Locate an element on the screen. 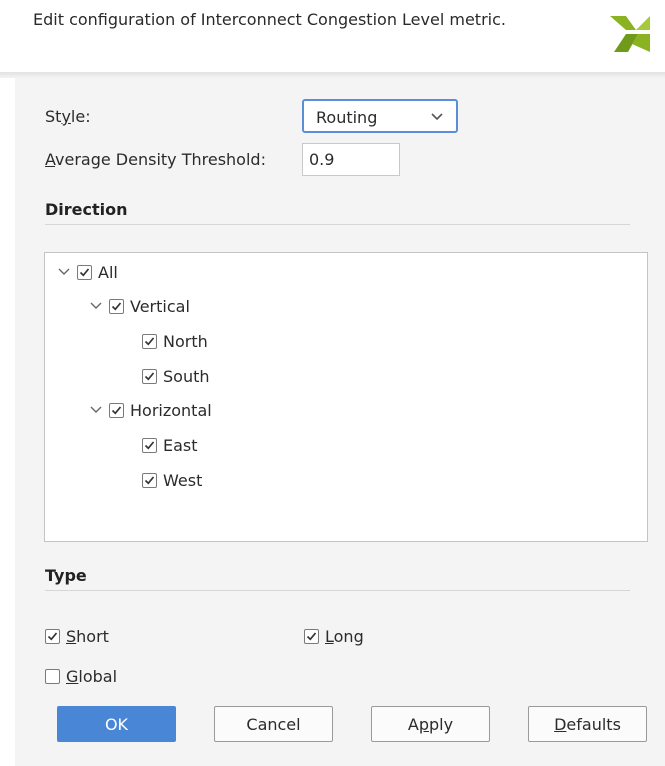  checkbox-long is located at coordinates (311, 636).